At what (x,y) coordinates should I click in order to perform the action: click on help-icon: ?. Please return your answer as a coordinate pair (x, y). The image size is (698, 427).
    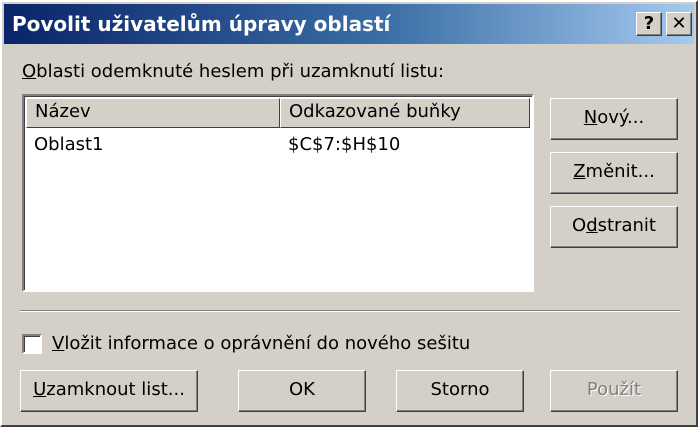
    Looking at the image, I should click on (649, 23).